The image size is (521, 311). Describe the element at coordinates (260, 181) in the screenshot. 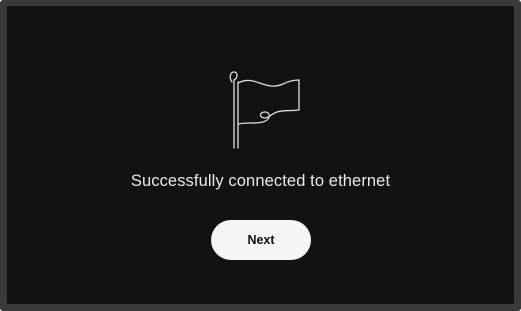

I see `status-message: Successfully connected to ethernet` at that location.